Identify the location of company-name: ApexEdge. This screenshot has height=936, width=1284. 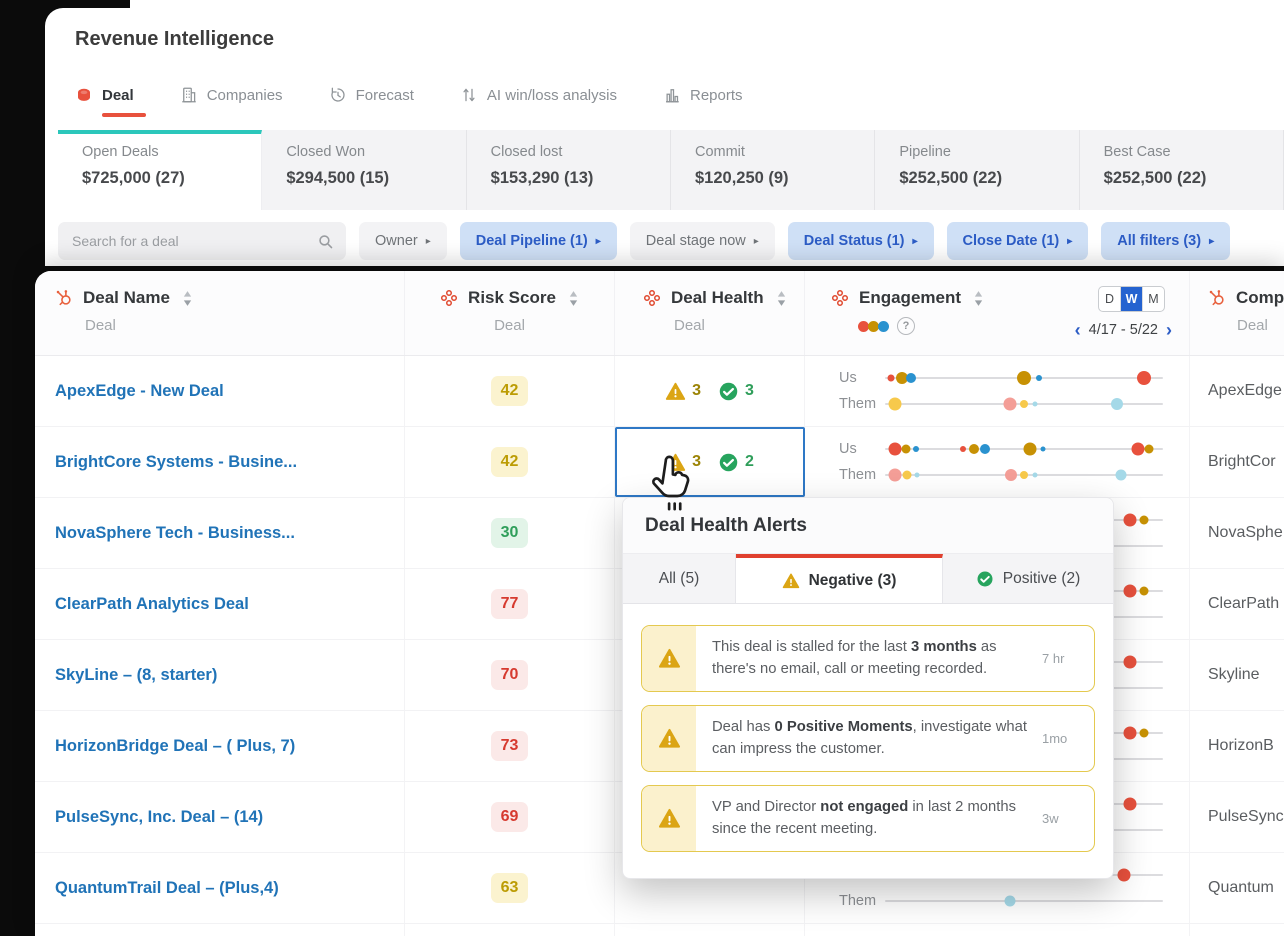
(1245, 391).